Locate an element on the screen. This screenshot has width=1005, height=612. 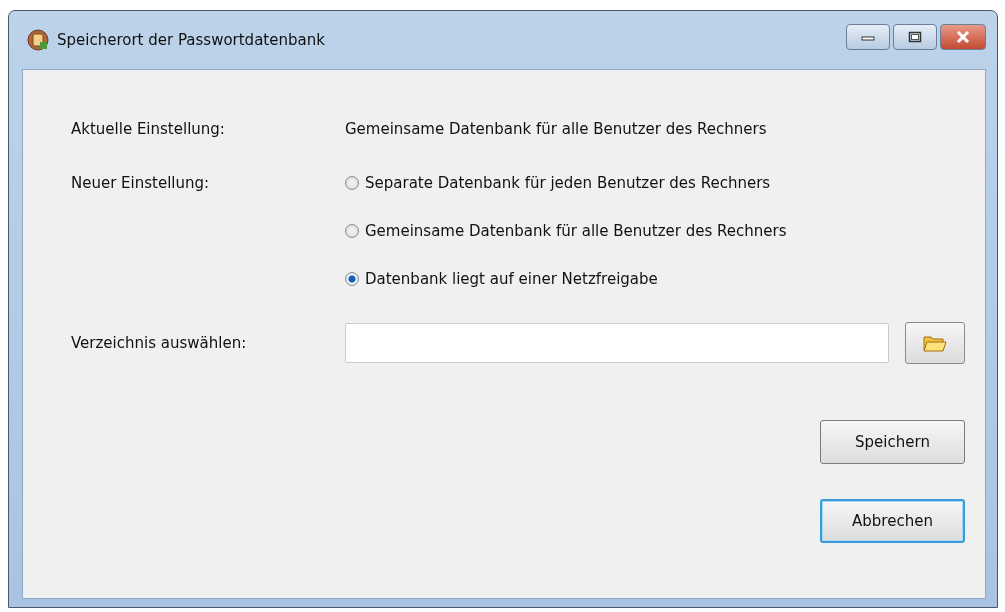
maximize-icon is located at coordinates (915, 37).